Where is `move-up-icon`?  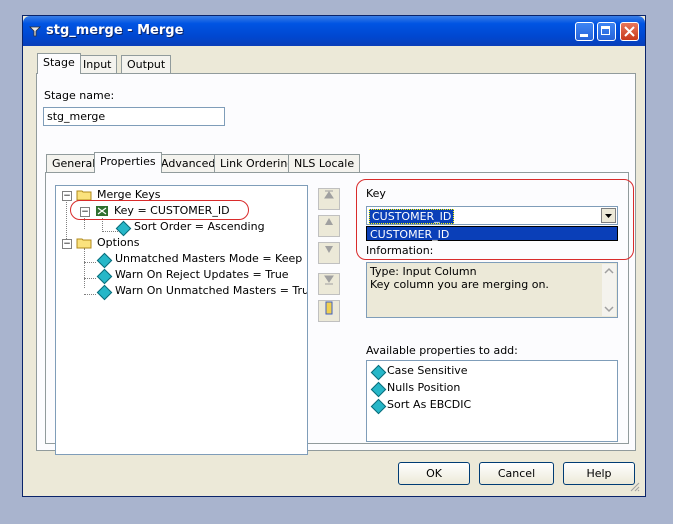
move-up-icon is located at coordinates (329, 221).